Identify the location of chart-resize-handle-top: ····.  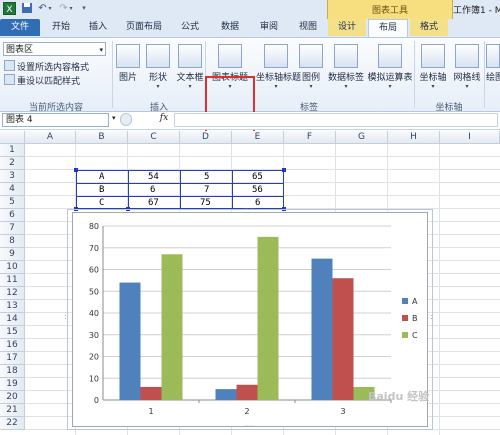
(249, 210).